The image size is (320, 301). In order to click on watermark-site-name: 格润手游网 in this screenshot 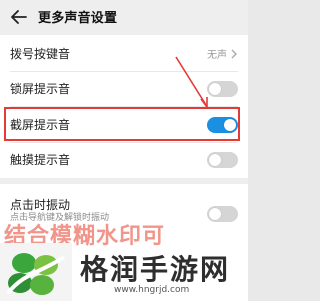, I will do `click(155, 269)`.